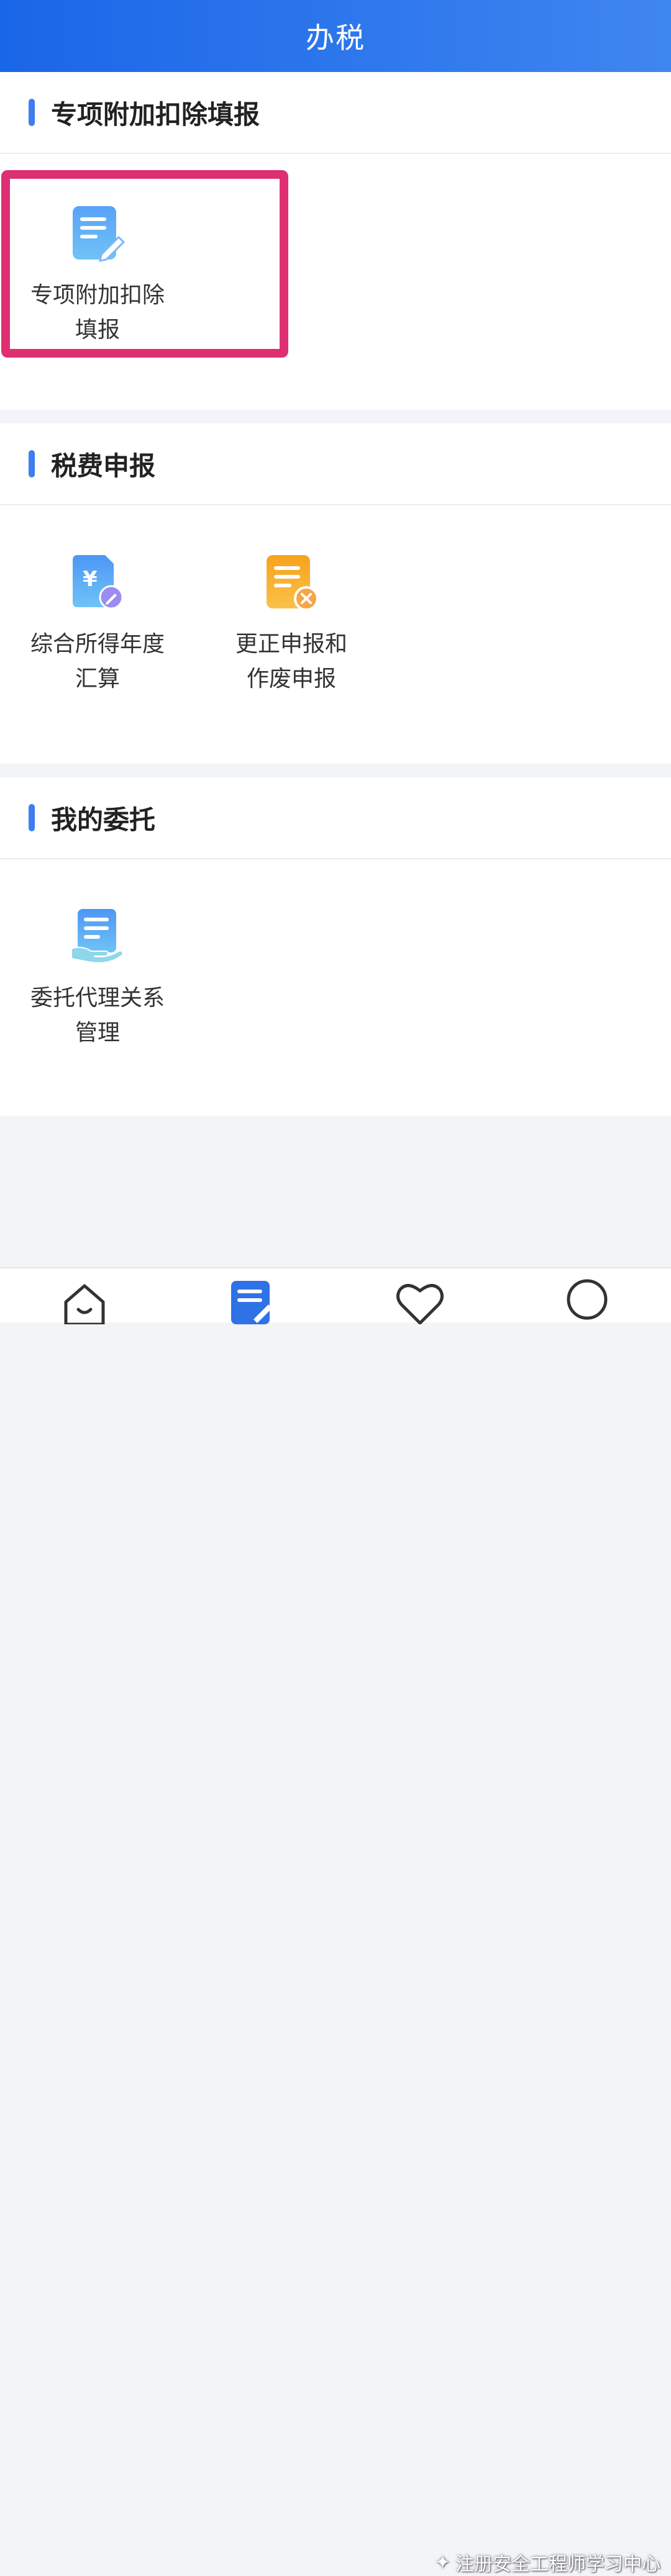  What do you see at coordinates (335, 464) in the screenshot?
I see `section-header: 税费申报` at bounding box center [335, 464].